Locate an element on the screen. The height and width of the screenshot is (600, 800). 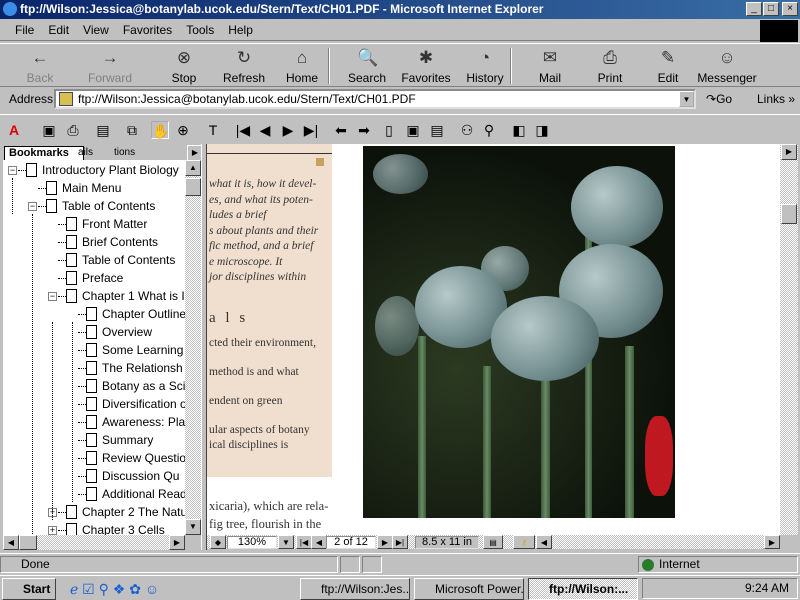
zoom-tool-icon: ⊕ is located at coordinates (183, 130).